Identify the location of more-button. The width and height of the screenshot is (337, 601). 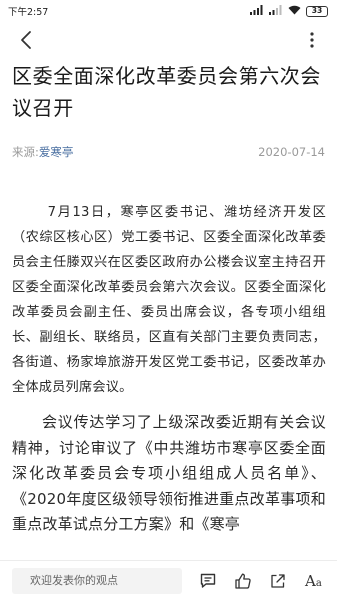
(312, 40).